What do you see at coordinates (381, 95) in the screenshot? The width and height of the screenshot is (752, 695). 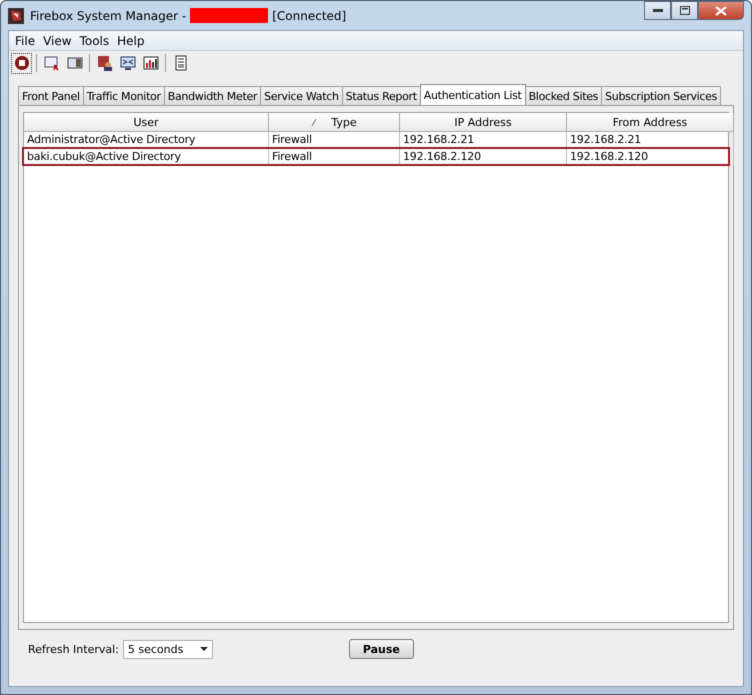 I see `tab: Status Report` at bounding box center [381, 95].